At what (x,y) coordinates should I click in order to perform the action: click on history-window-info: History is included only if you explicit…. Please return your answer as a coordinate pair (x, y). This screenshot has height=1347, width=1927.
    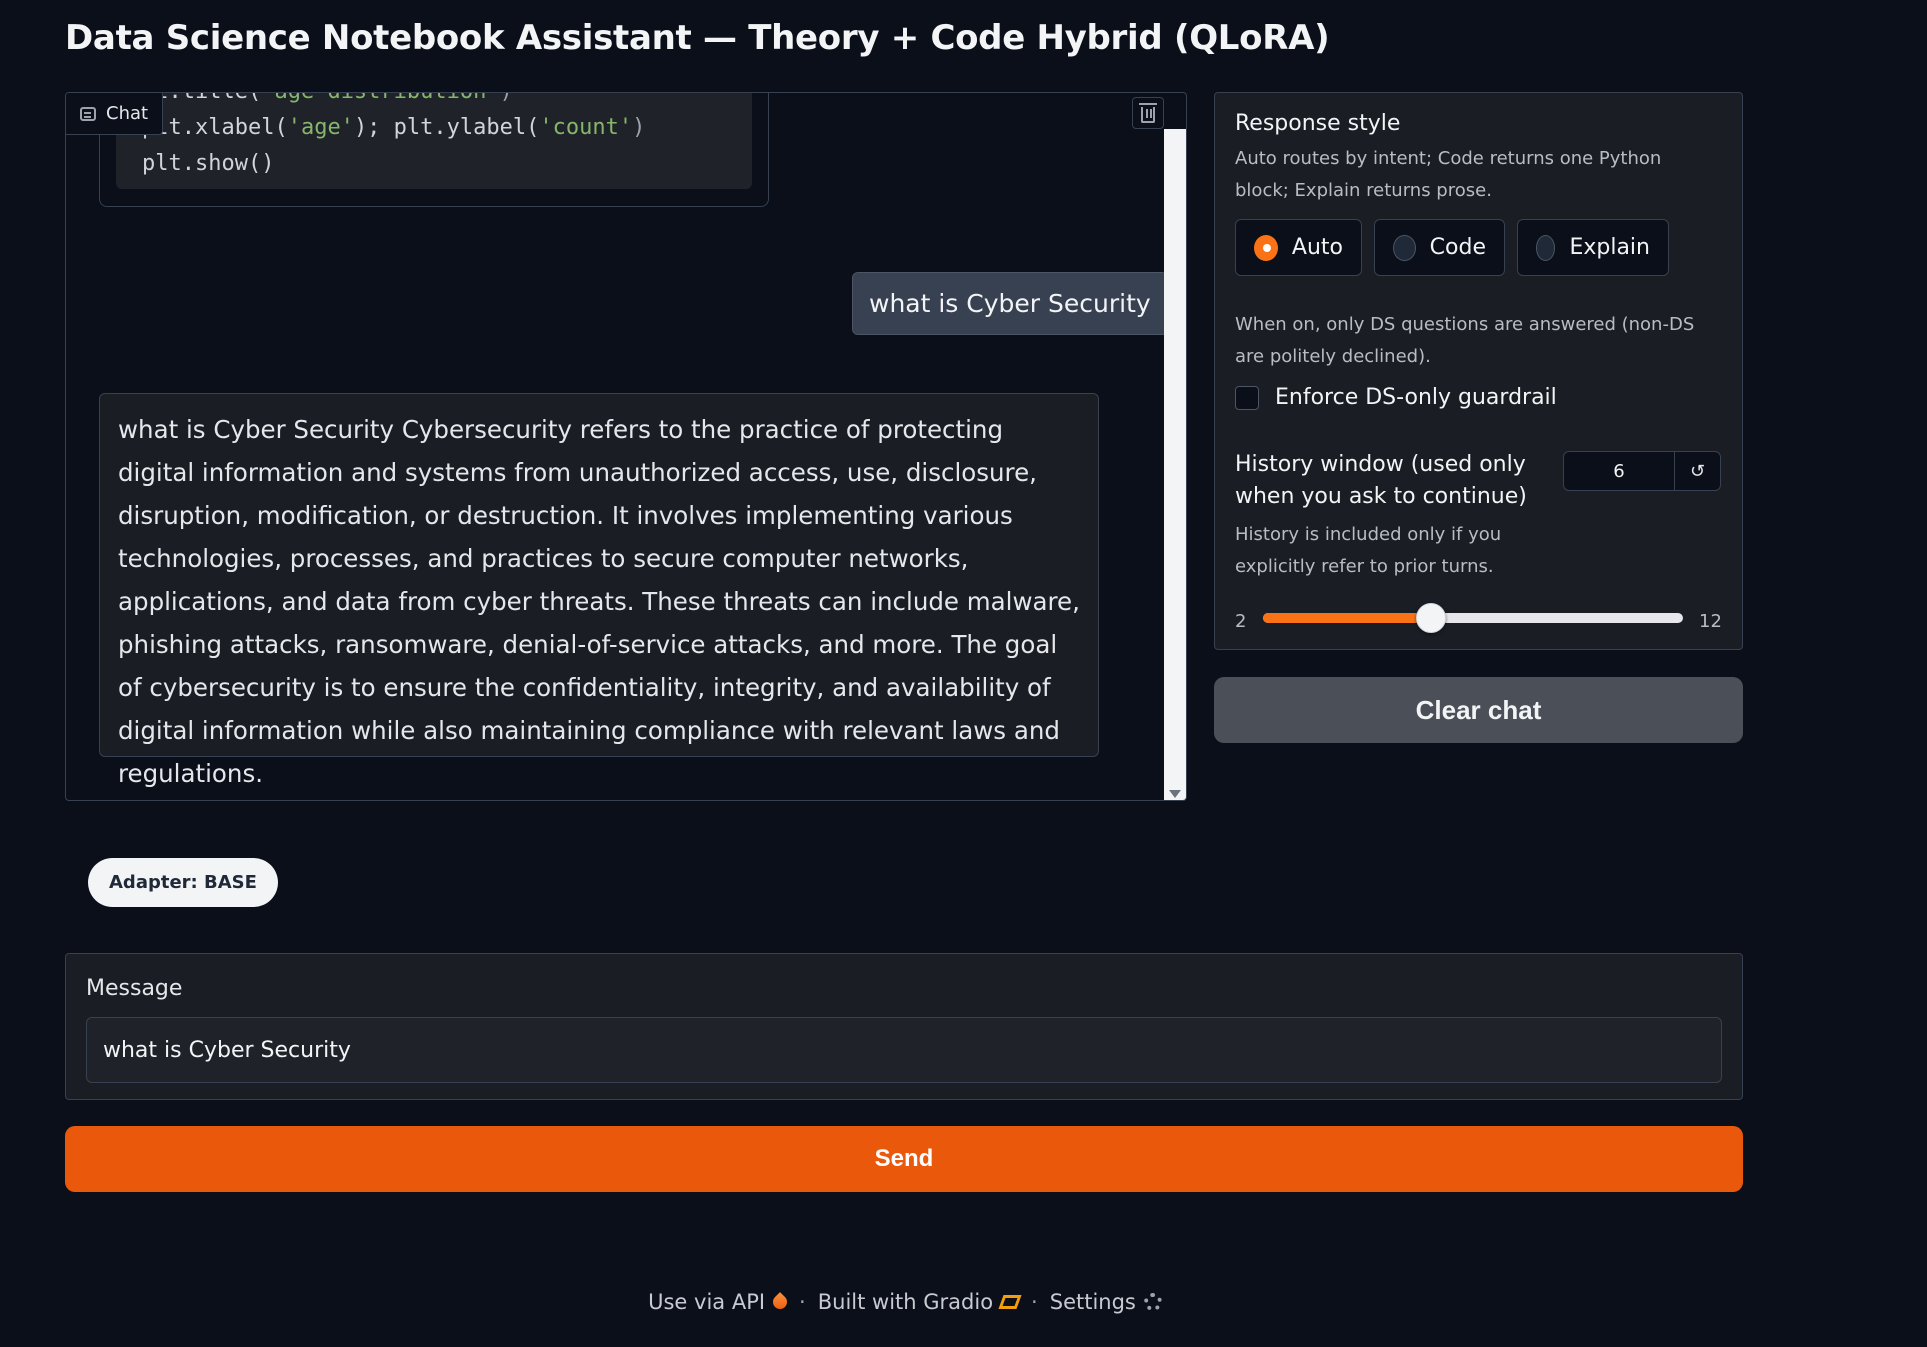
    Looking at the image, I should click on (1368, 550).